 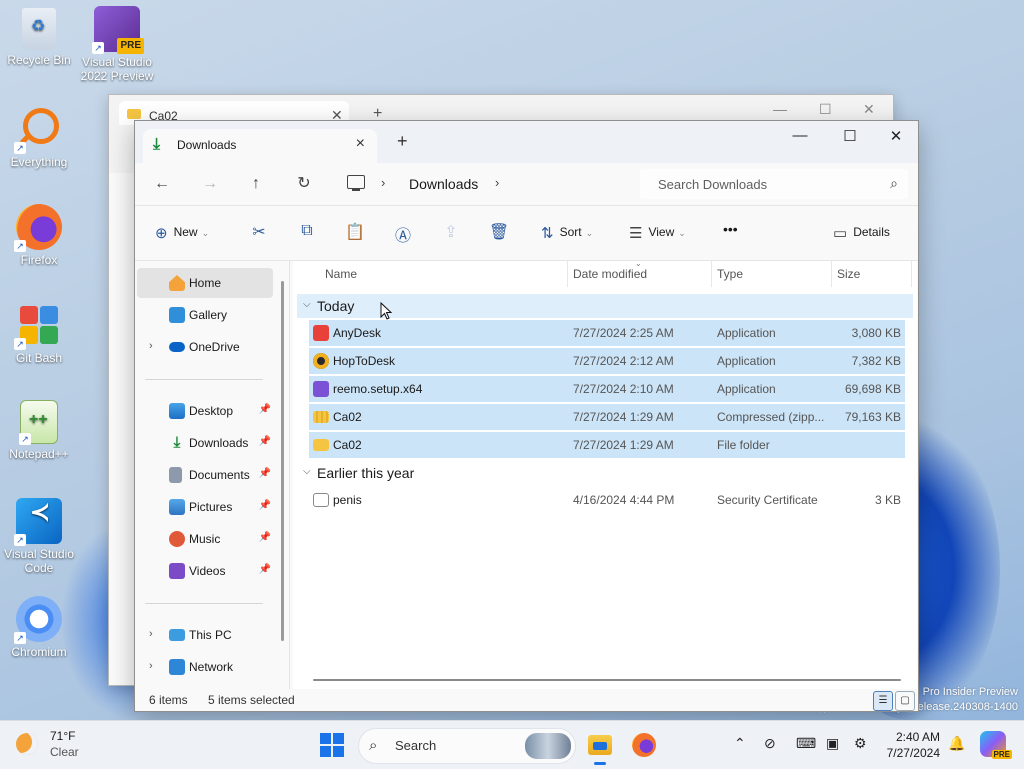 What do you see at coordinates (912, 745) in the screenshot?
I see `clock: 2:40 AM 7/27/2024` at bounding box center [912, 745].